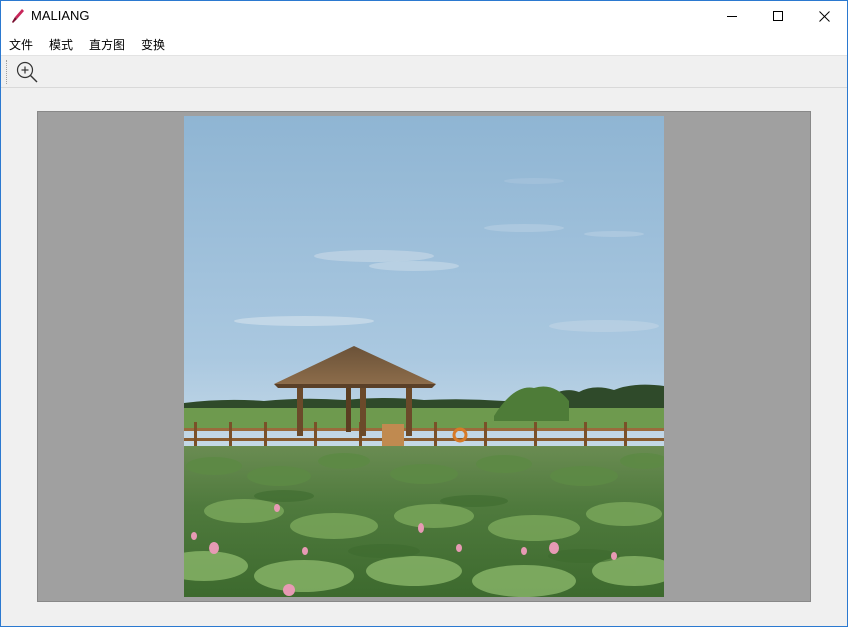  I want to click on close-icon, so click(824, 16).